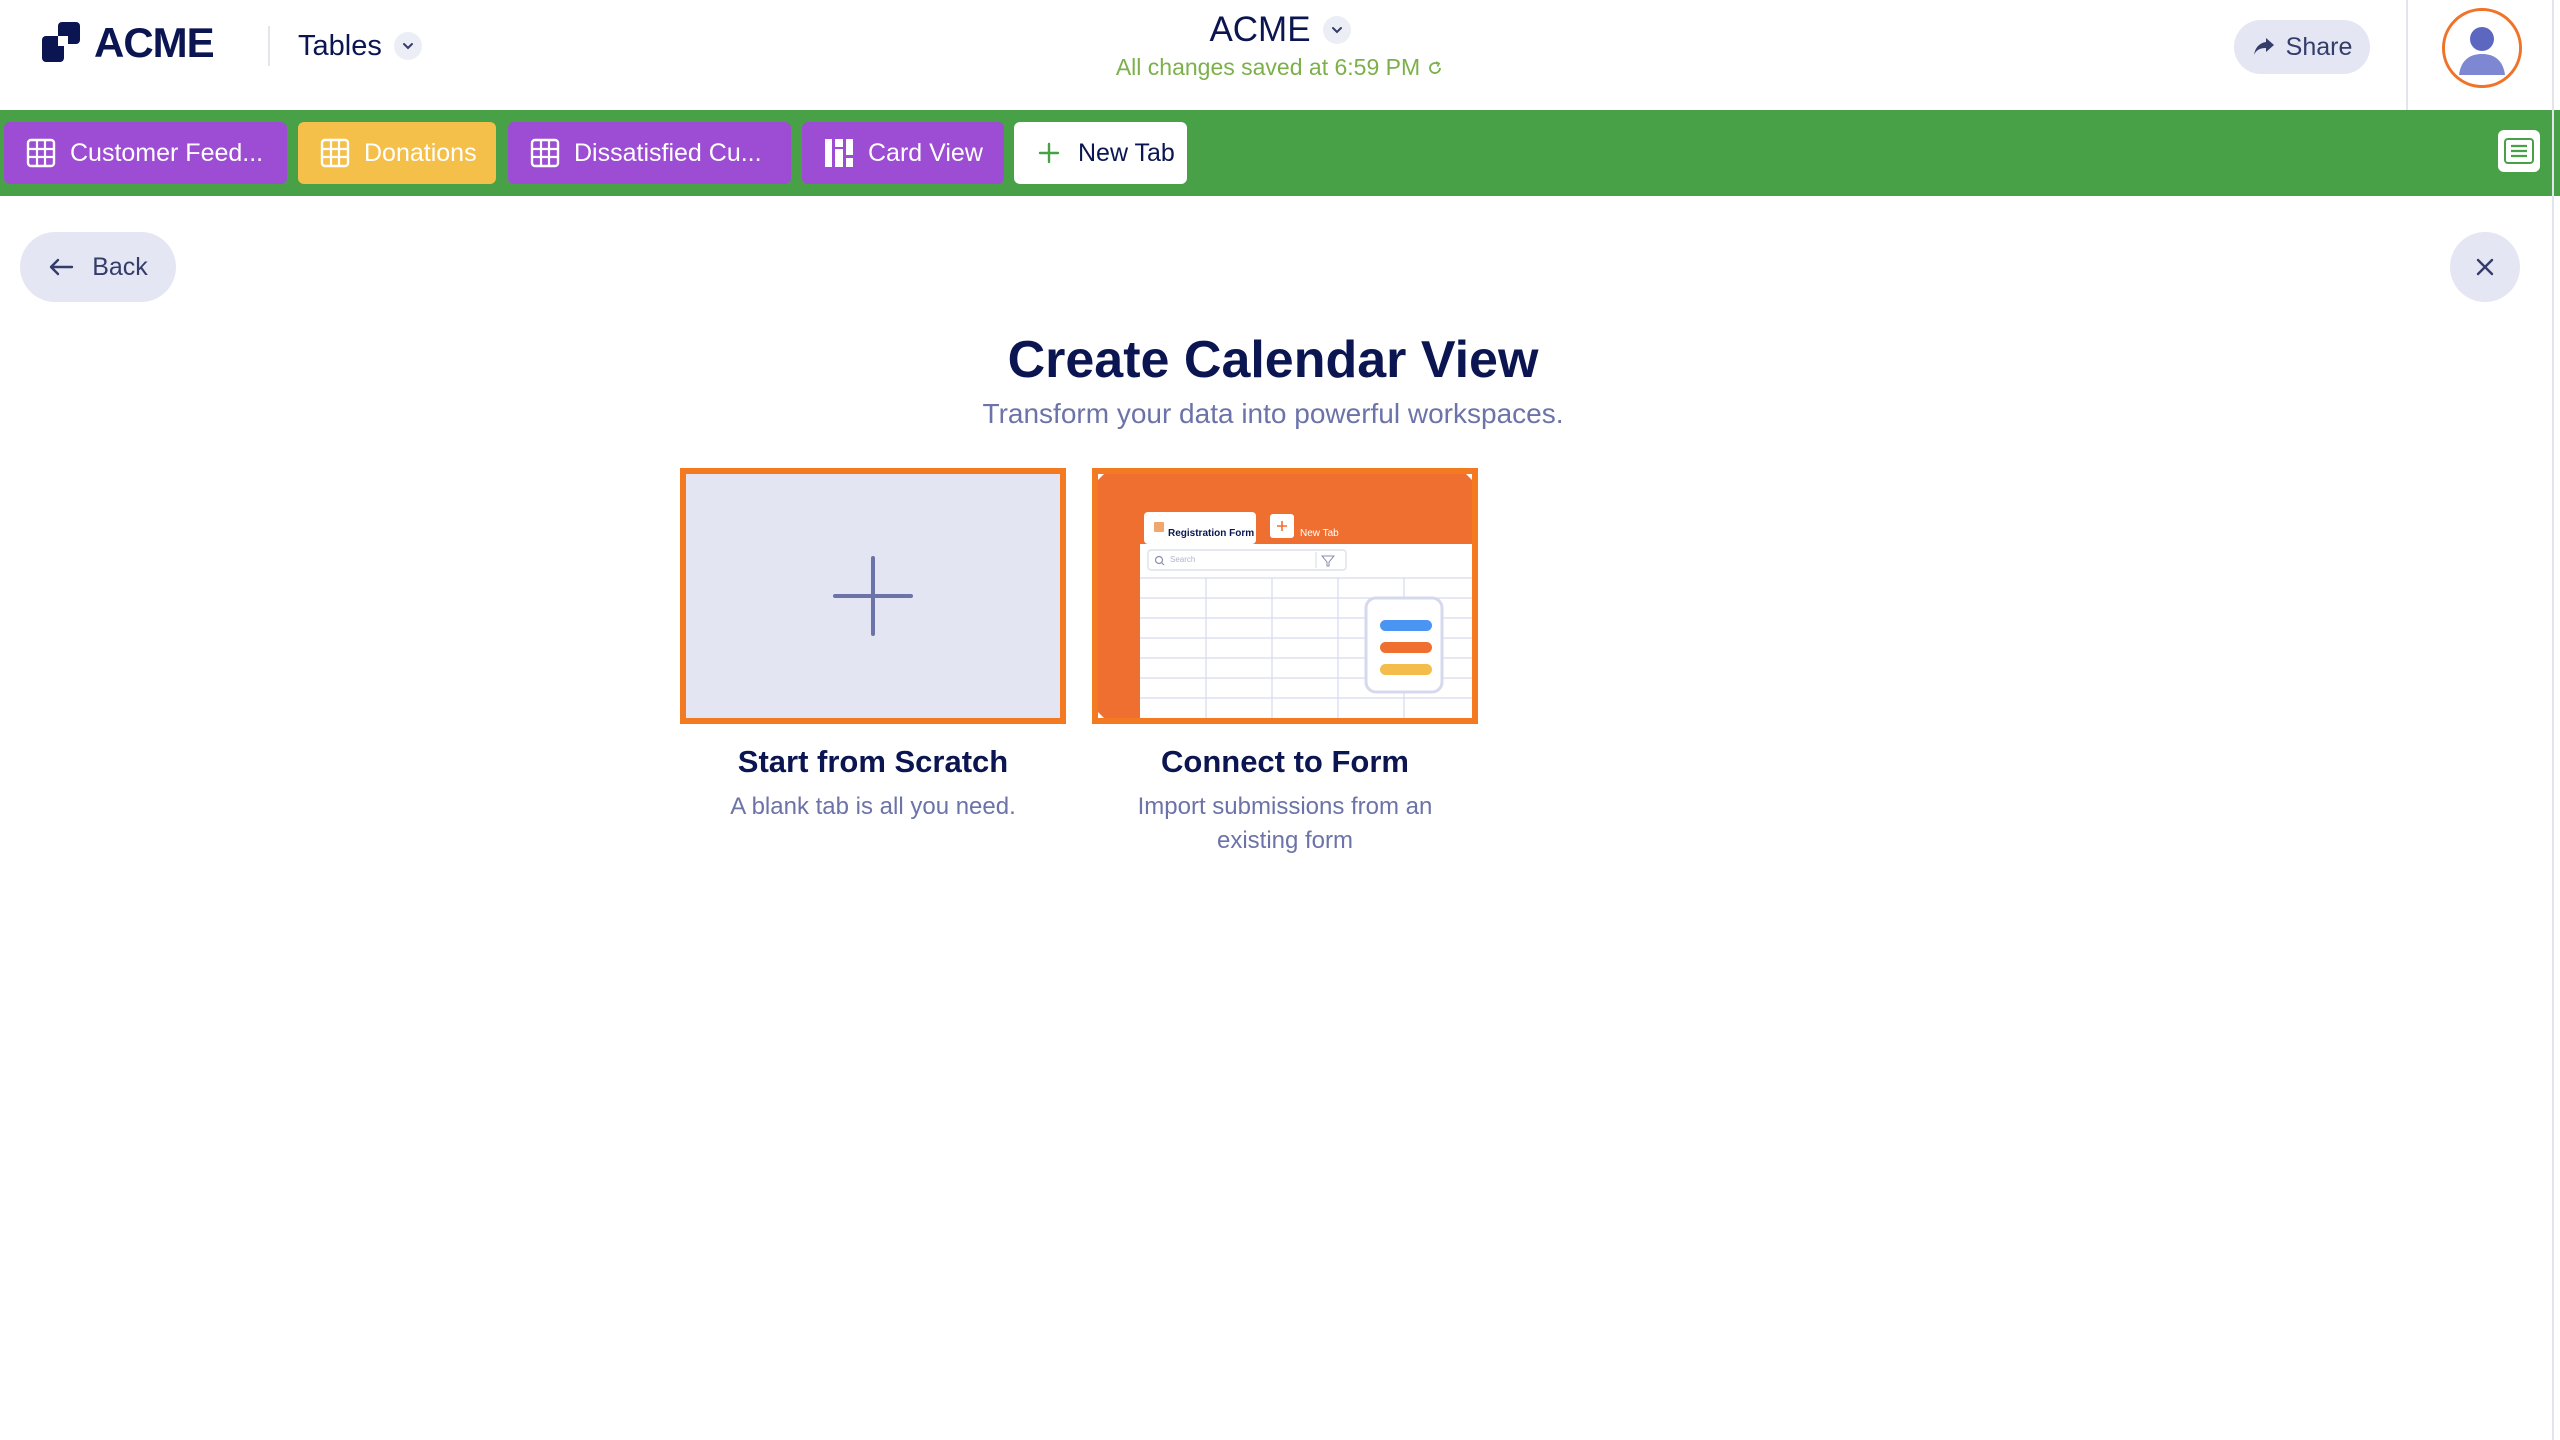  What do you see at coordinates (1273, 360) in the screenshot?
I see `page-title: Create Calendar View` at bounding box center [1273, 360].